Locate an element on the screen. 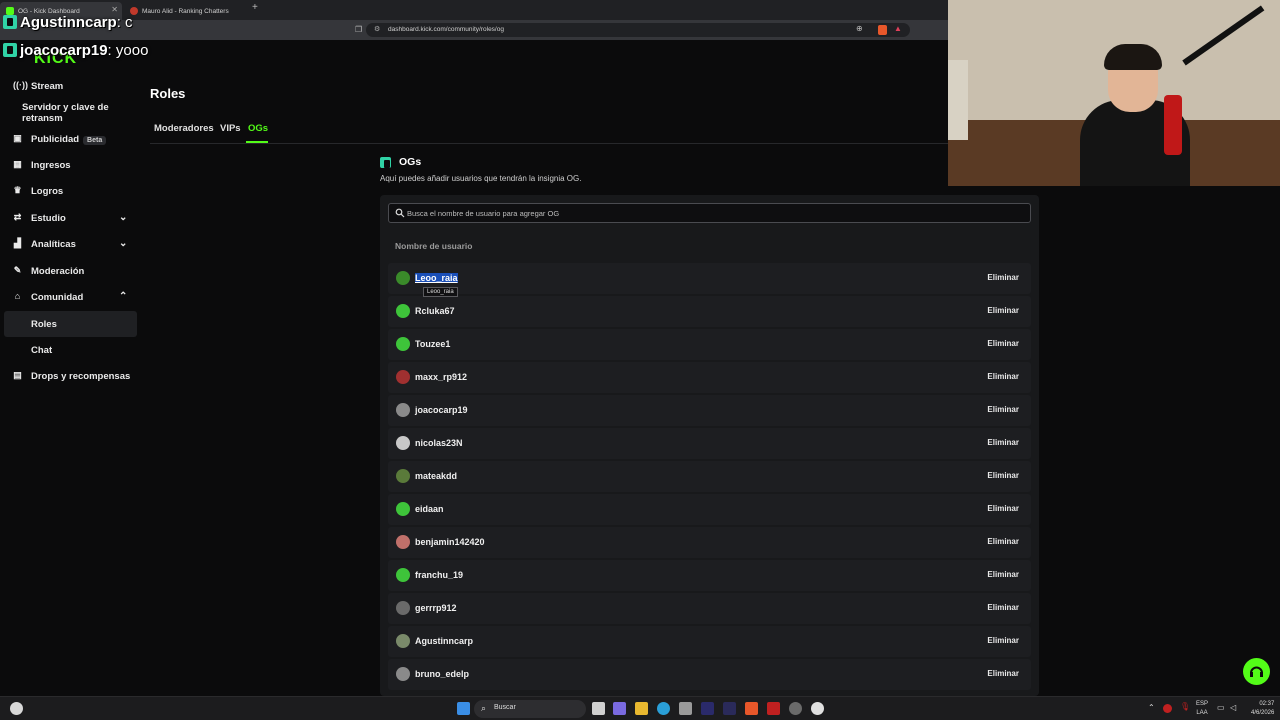 The width and height of the screenshot is (1280, 720). revenue-icon: ▦ is located at coordinates (17, 164).